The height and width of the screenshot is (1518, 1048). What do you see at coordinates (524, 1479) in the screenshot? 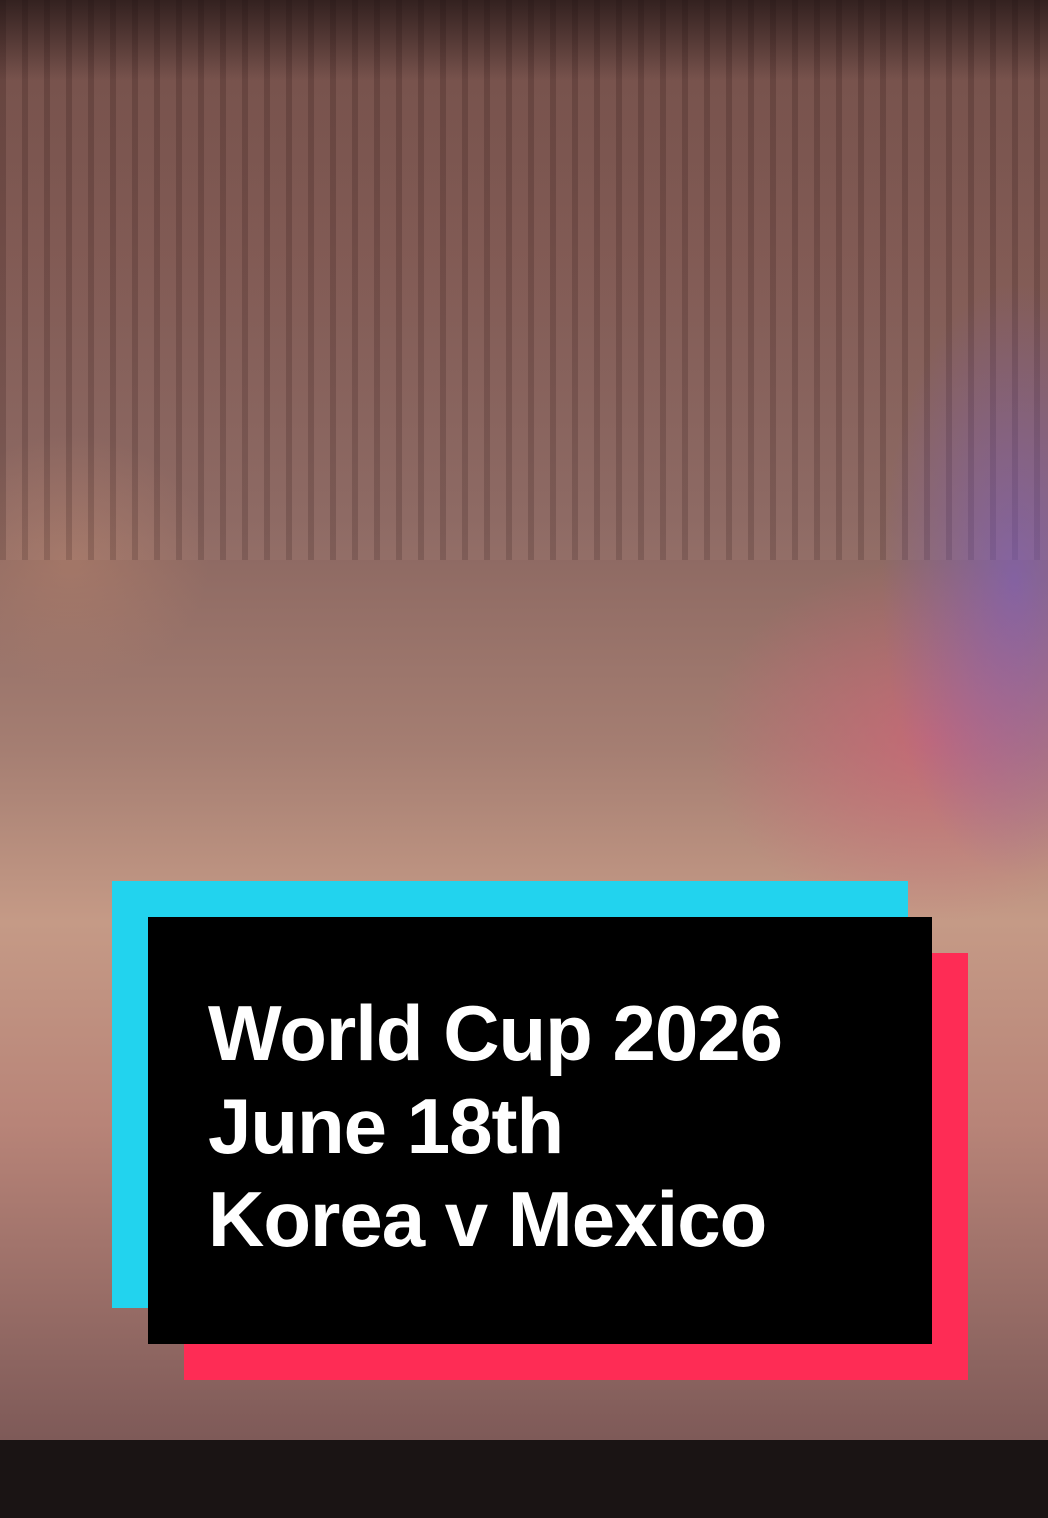
I see `bottom-bar` at bounding box center [524, 1479].